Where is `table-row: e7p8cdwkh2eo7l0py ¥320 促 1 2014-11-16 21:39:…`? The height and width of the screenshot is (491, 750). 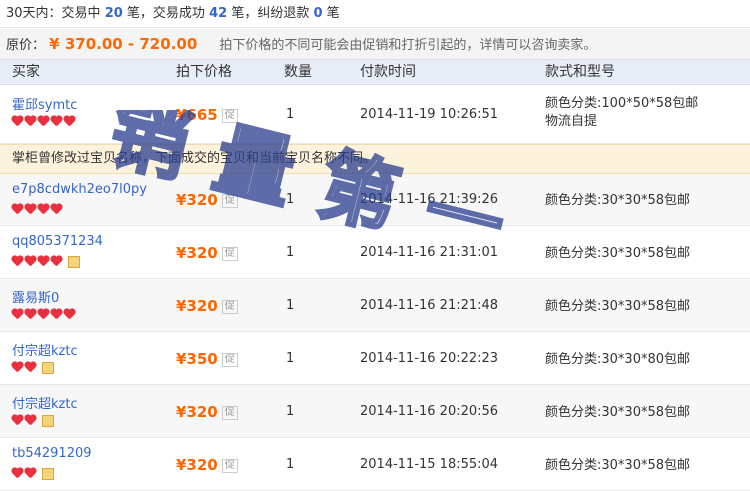
table-row: e7p8cdwkh2eo7l0py ¥320 促 1 2014-11-16 21:39:… is located at coordinates (375, 200).